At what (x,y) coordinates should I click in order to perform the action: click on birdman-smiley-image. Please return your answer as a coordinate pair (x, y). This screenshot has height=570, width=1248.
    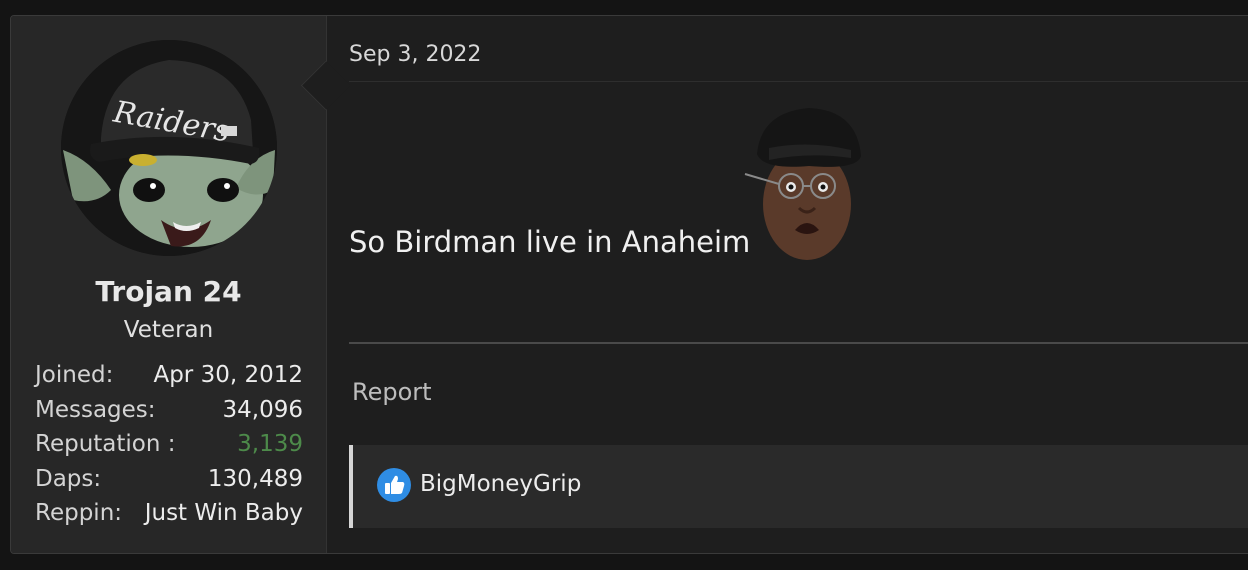
    Looking at the image, I should click on (802, 184).